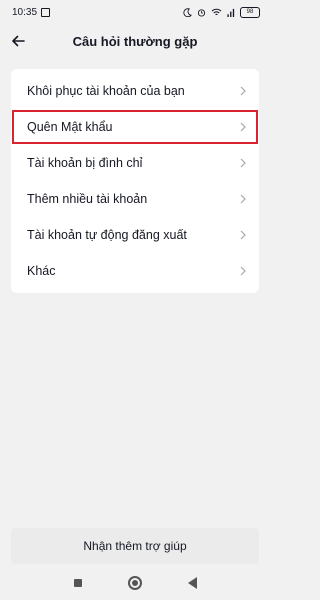 The height and width of the screenshot is (600, 320). I want to click on status-time: 10:35, so click(25, 12).